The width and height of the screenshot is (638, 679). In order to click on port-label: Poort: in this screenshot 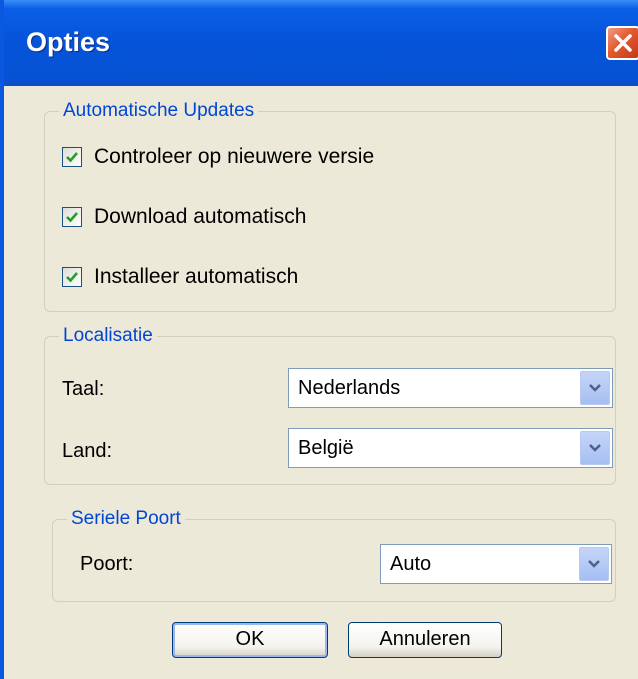, I will do `click(107, 564)`.